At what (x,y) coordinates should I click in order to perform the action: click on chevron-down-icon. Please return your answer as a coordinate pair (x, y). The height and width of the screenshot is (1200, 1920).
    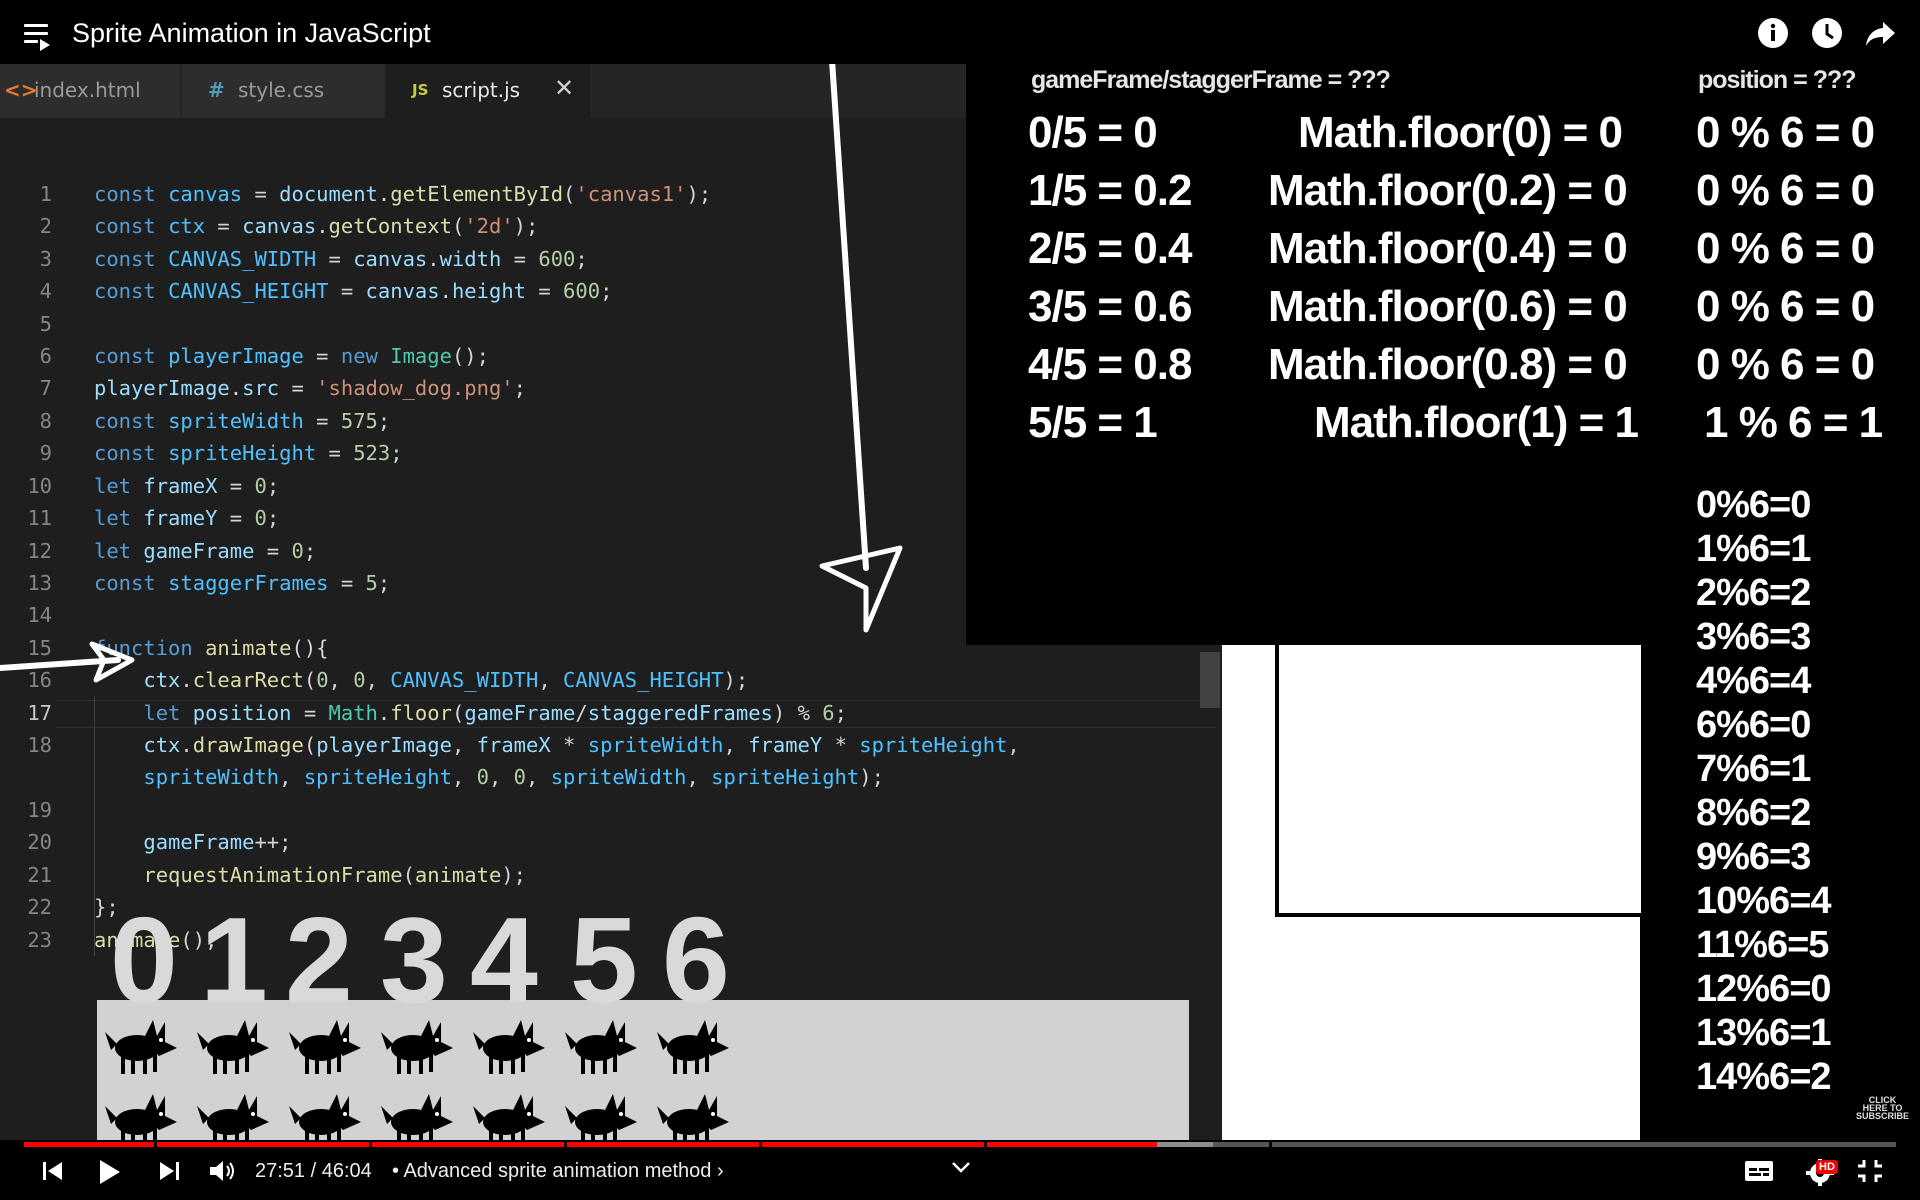
    Looking at the image, I should click on (961, 1167).